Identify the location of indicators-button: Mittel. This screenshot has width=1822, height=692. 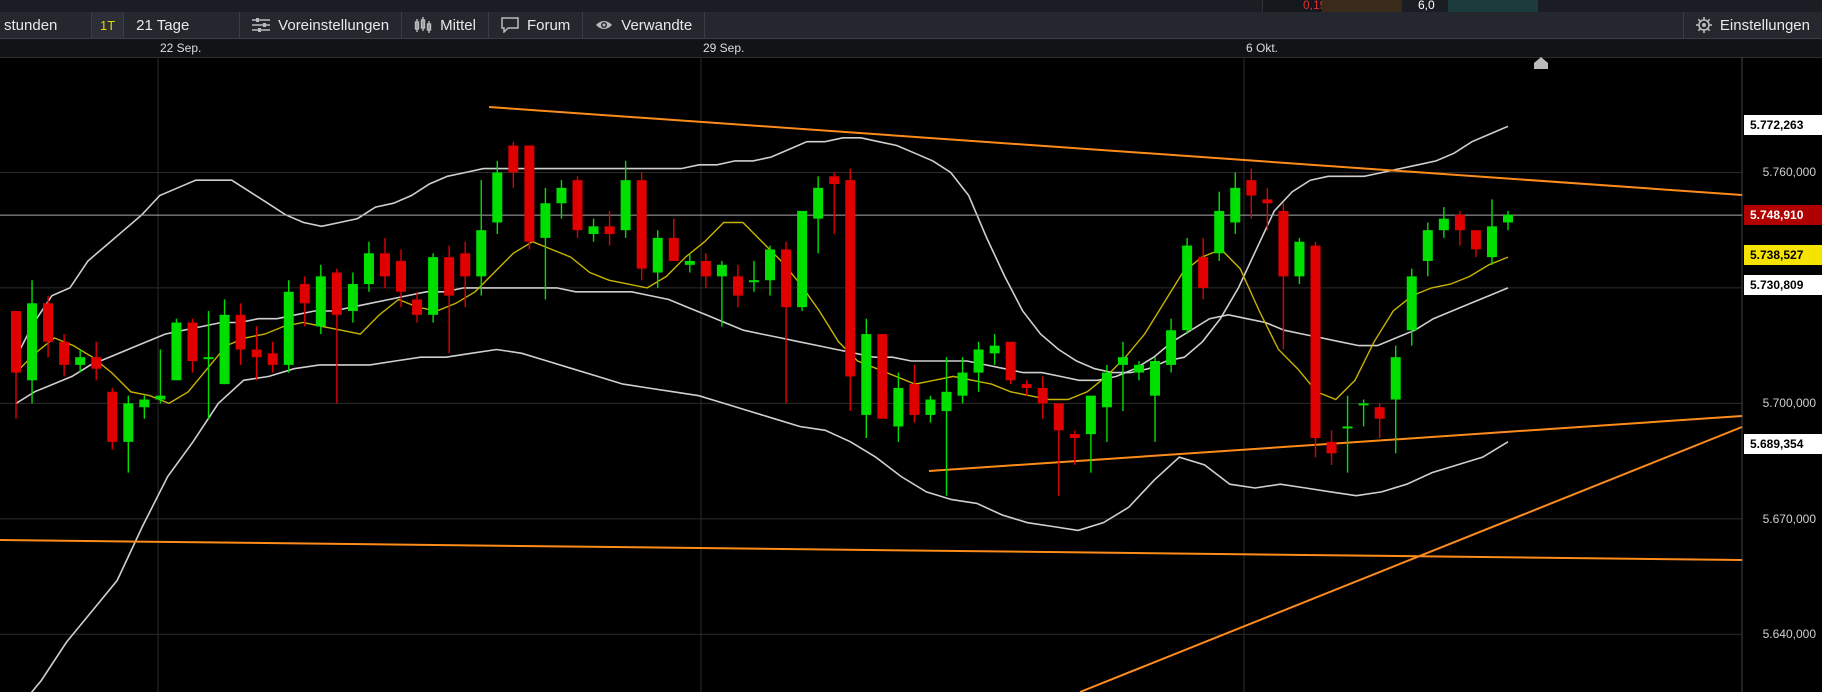
(445, 25).